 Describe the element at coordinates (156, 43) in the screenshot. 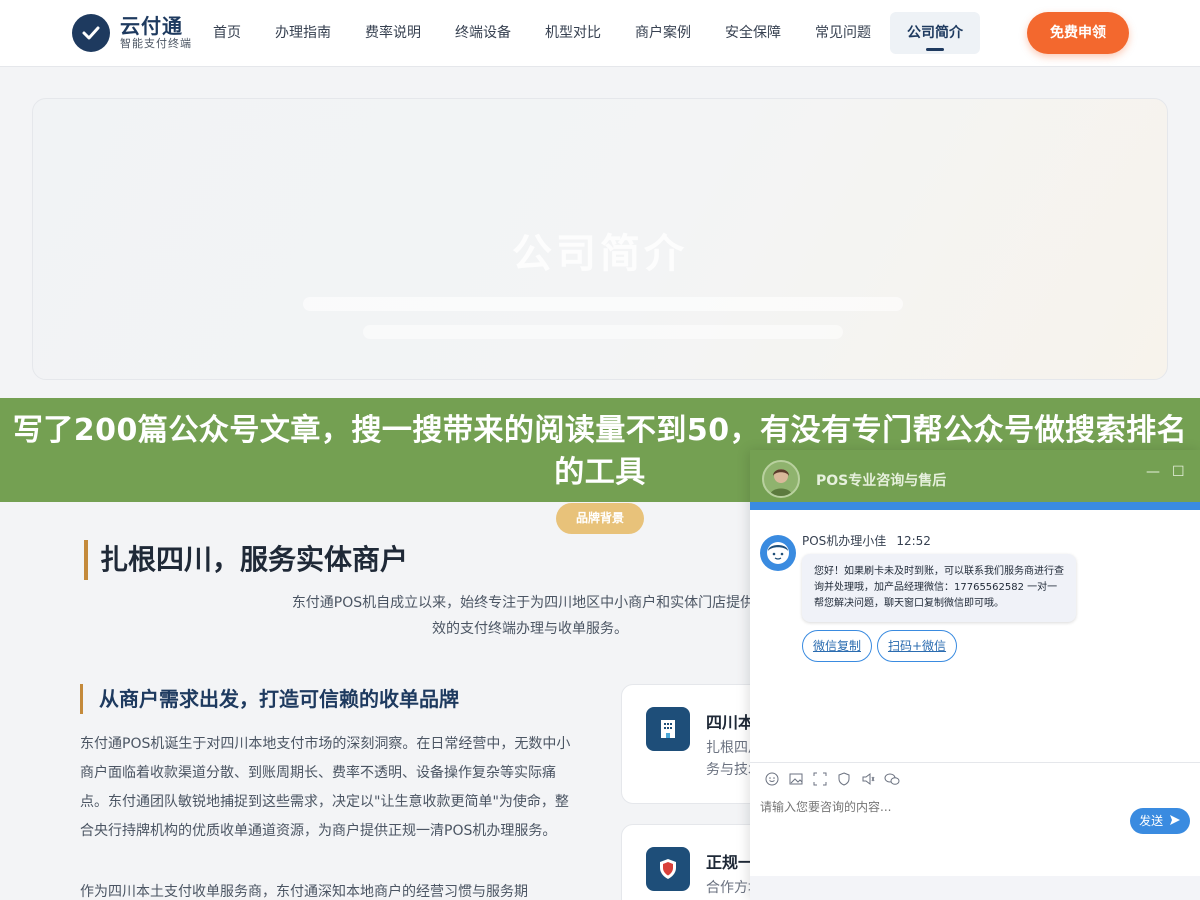

I see `logo-subtitle: 智能支付终端` at that location.